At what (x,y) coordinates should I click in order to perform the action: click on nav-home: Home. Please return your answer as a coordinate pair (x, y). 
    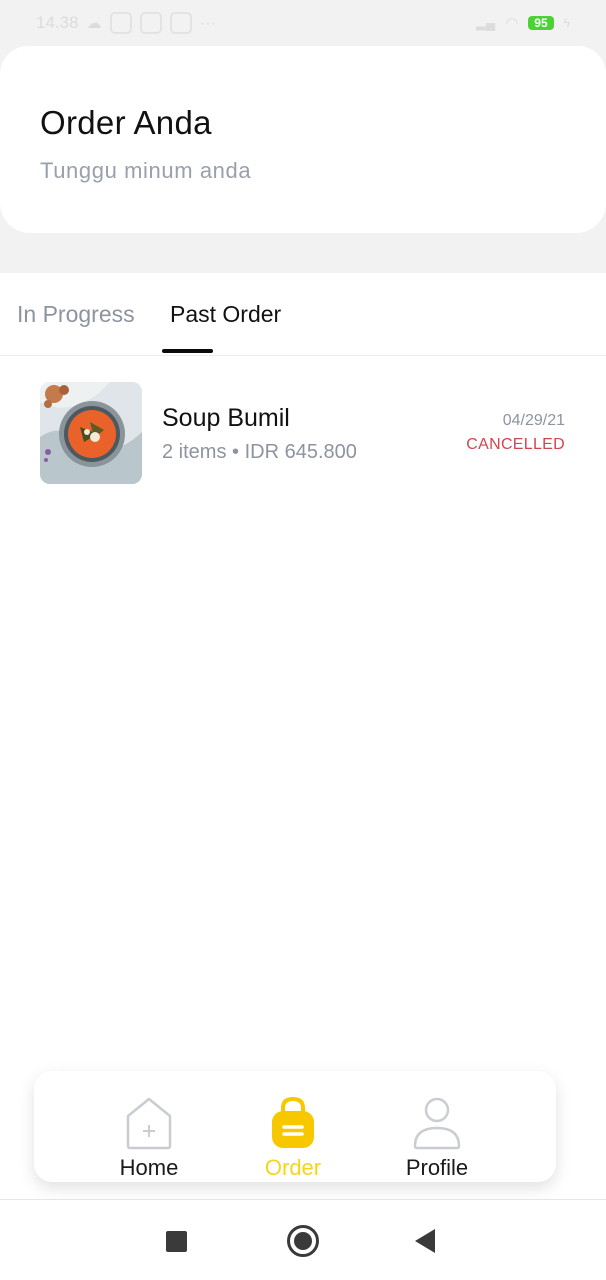
    Looking at the image, I should click on (149, 1126).